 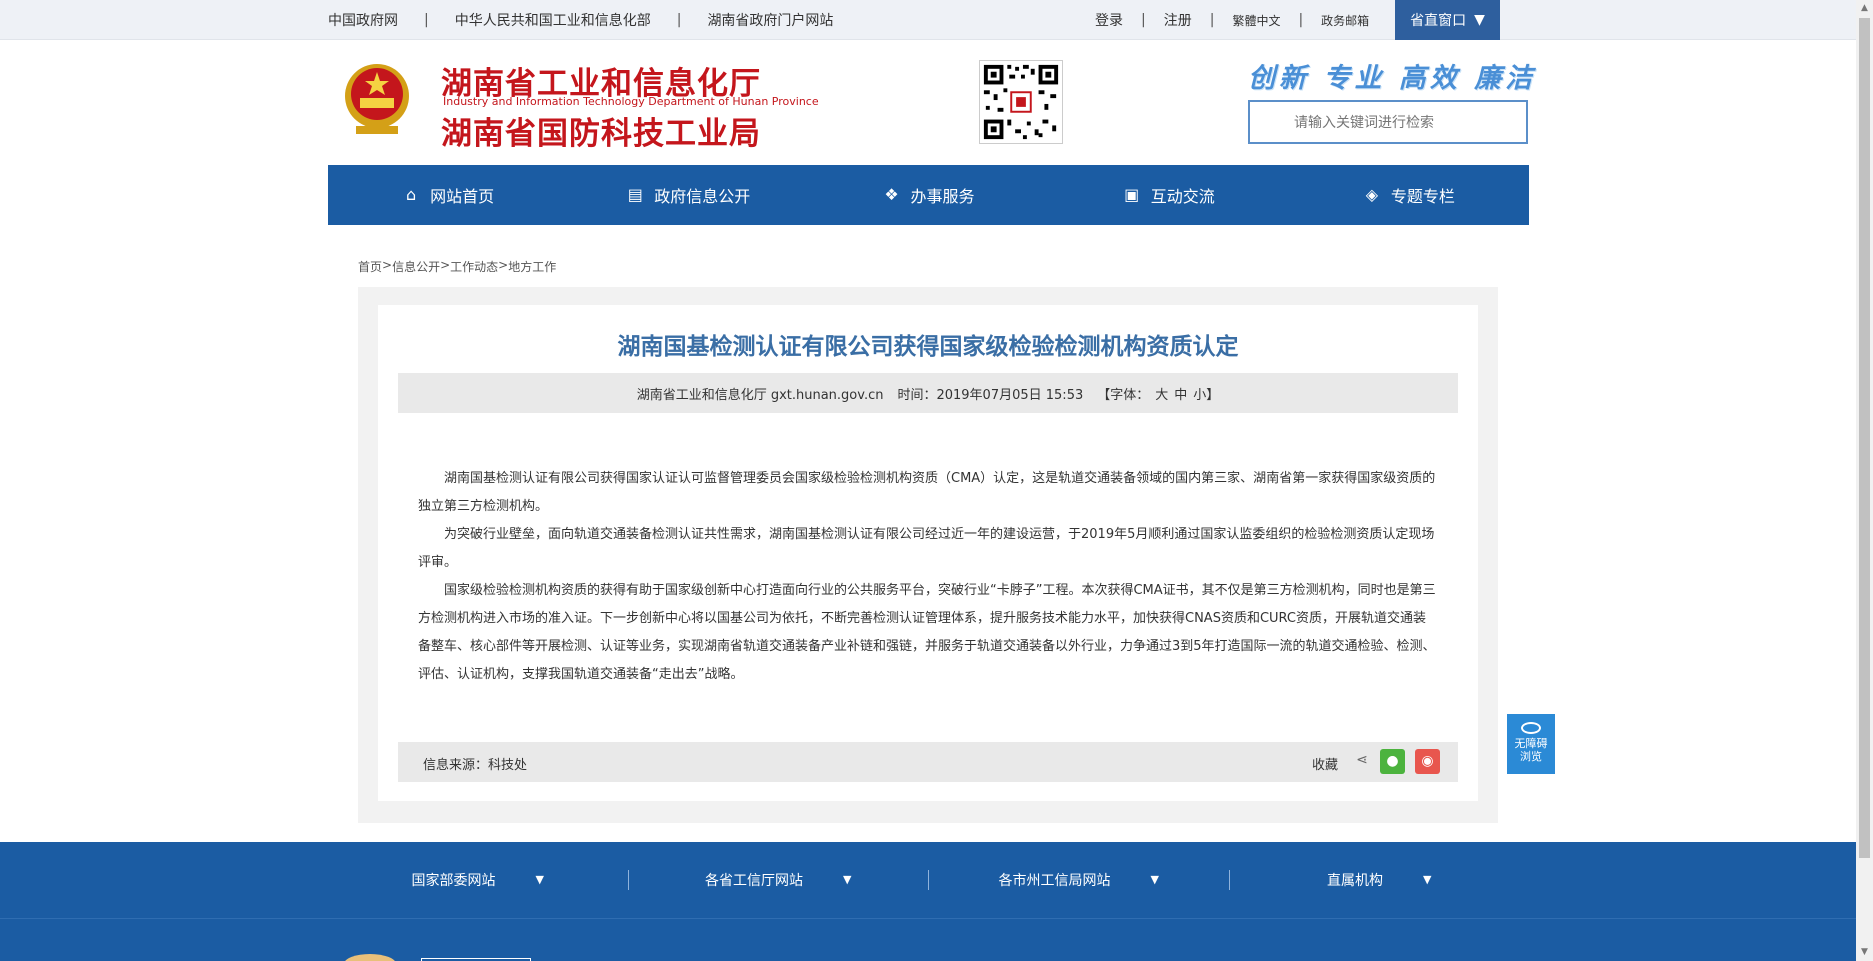 I want to click on national-emblem-icon, so click(x=377, y=99).